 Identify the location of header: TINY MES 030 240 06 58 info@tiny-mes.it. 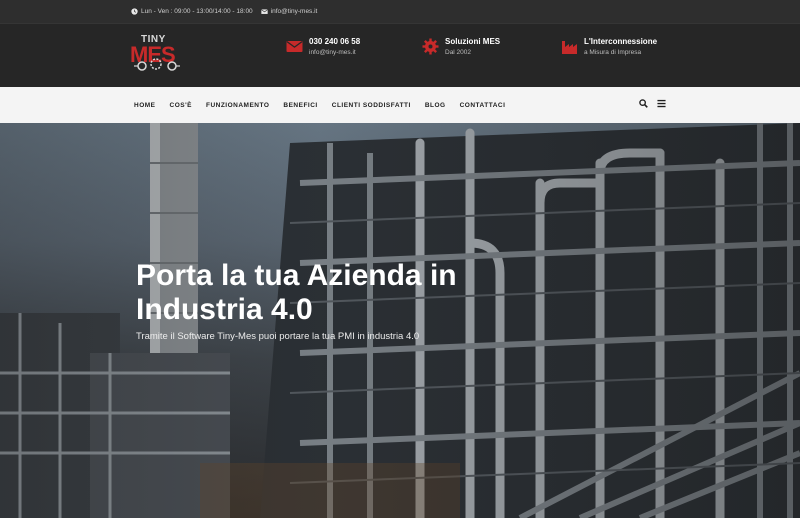
(400, 55).